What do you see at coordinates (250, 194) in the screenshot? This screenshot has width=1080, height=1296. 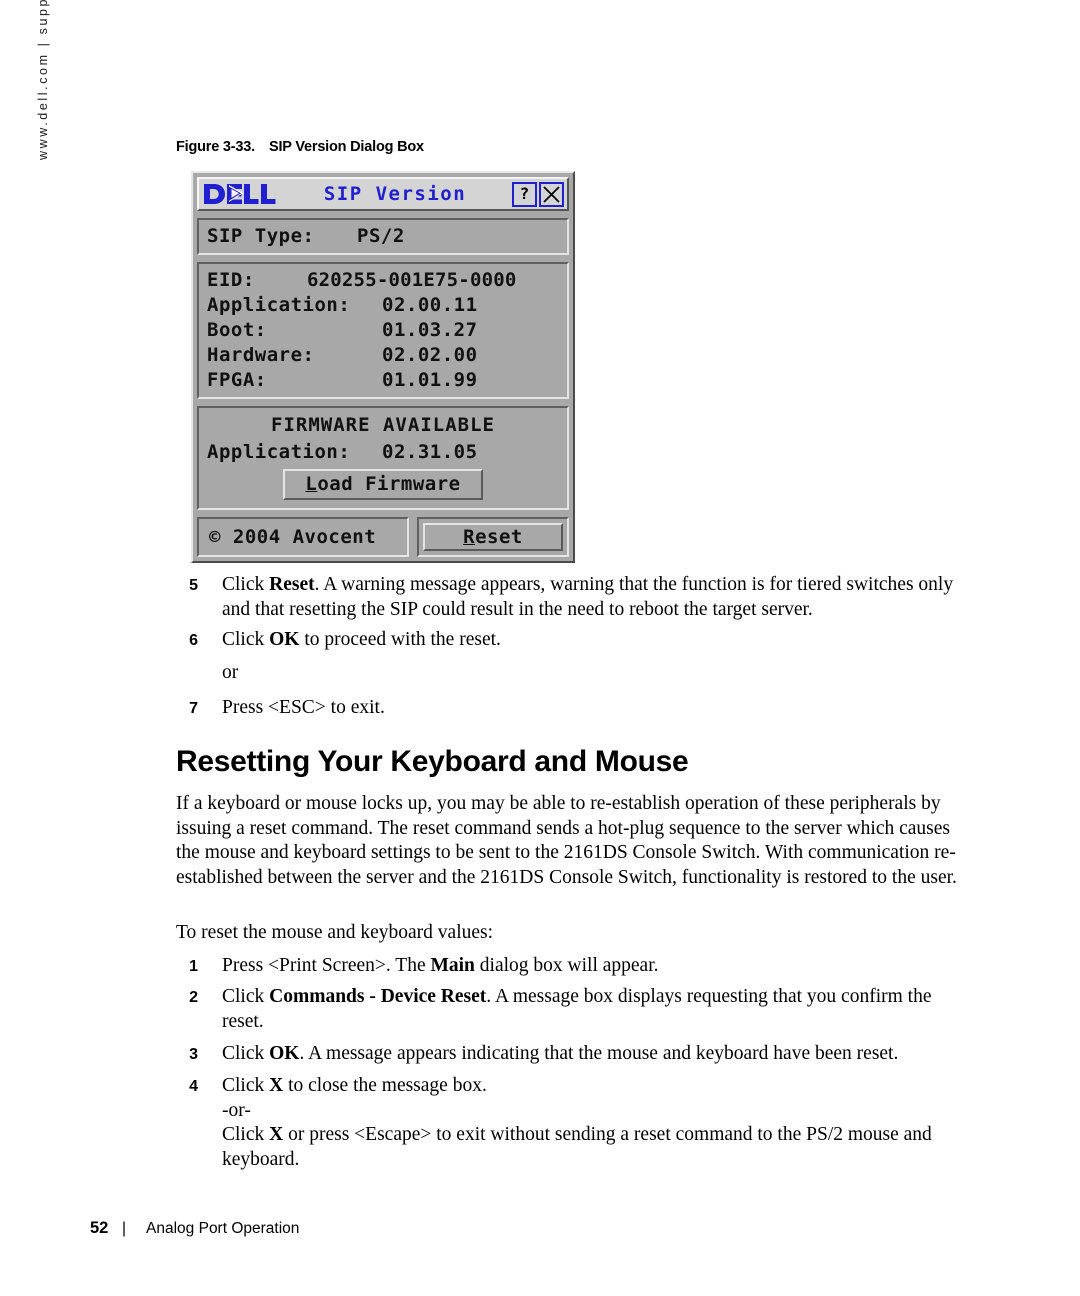 I see `dell-logo-icon` at bounding box center [250, 194].